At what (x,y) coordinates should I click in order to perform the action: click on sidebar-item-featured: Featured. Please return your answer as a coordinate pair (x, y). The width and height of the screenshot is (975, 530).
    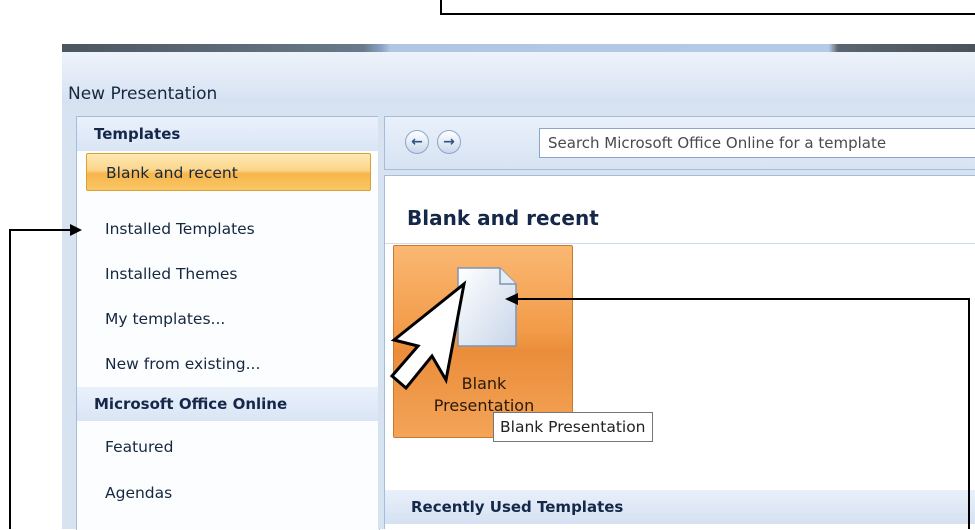
    Looking at the image, I should click on (228, 447).